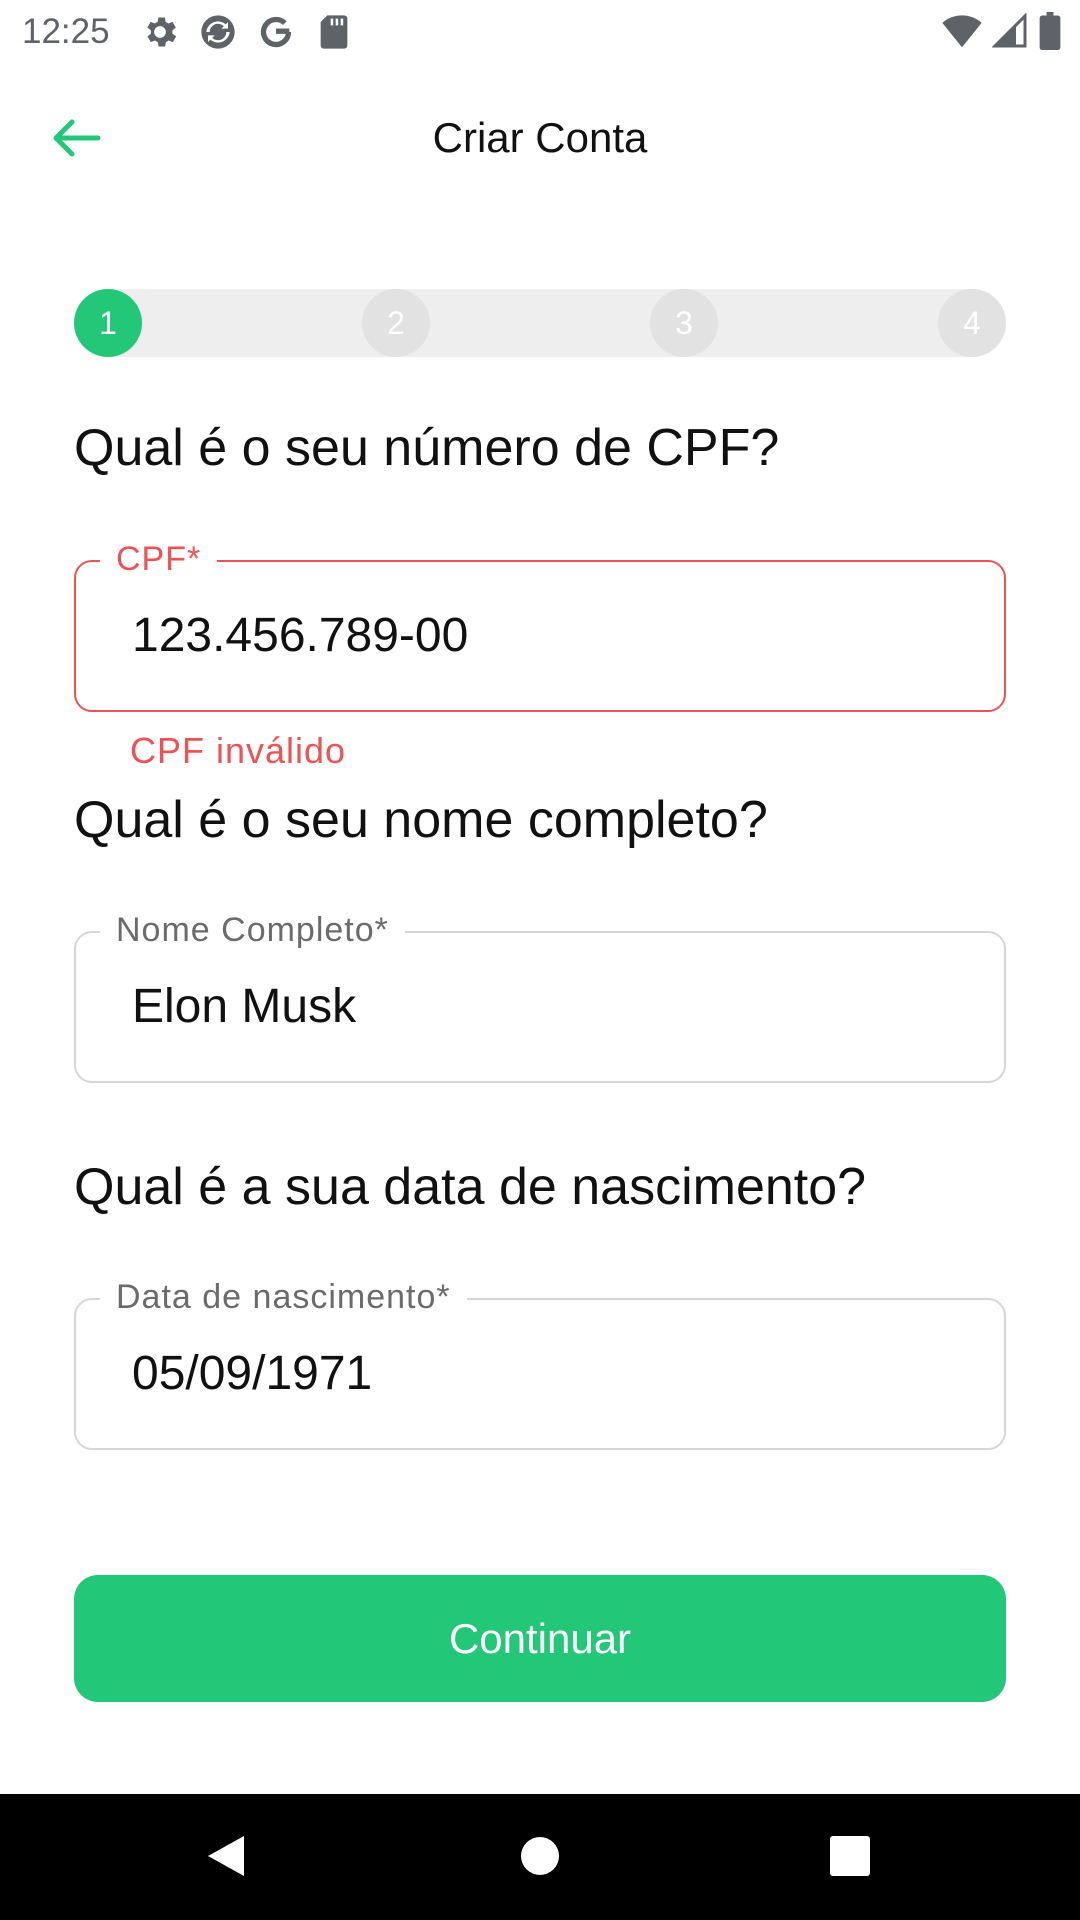 The image size is (1080, 1920). I want to click on step-2: 2, so click(396, 323).